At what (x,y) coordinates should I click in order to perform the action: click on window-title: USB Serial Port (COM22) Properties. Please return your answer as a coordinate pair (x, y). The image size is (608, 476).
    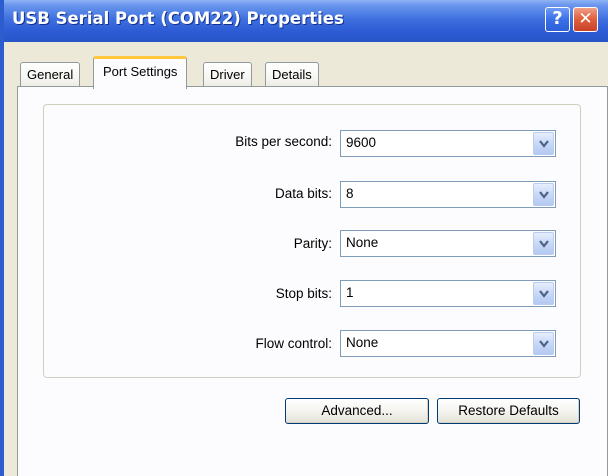
    Looking at the image, I should click on (178, 18).